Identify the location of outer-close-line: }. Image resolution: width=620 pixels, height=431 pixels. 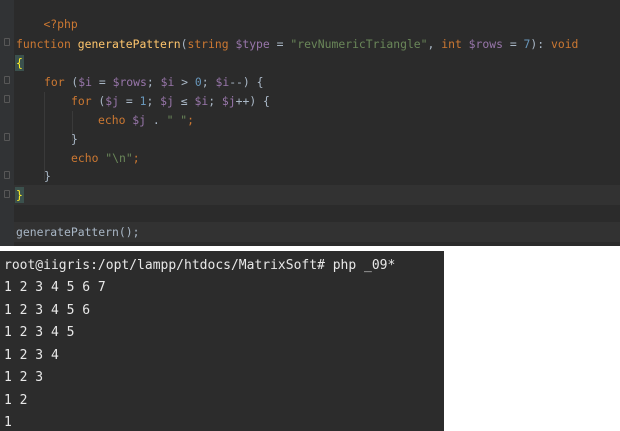
(47, 176).